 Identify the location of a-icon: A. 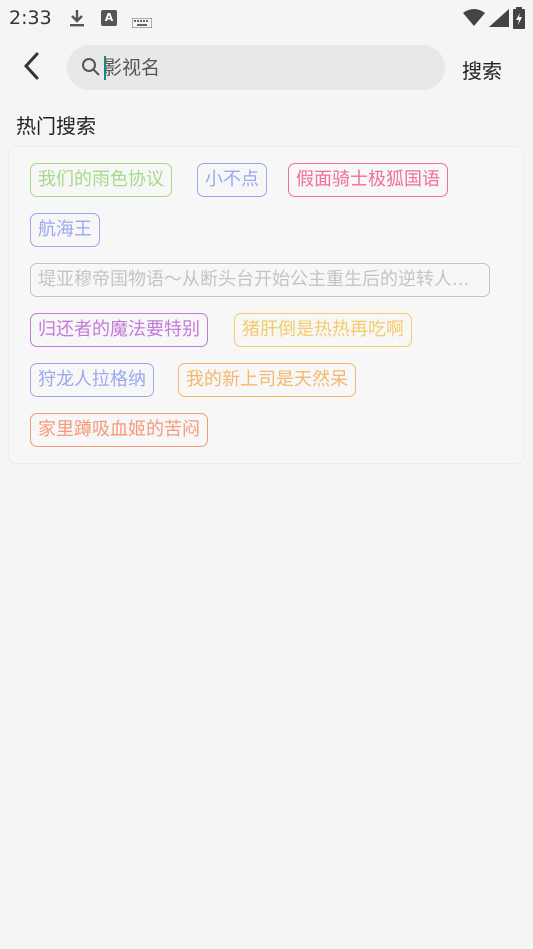
(109, 18).